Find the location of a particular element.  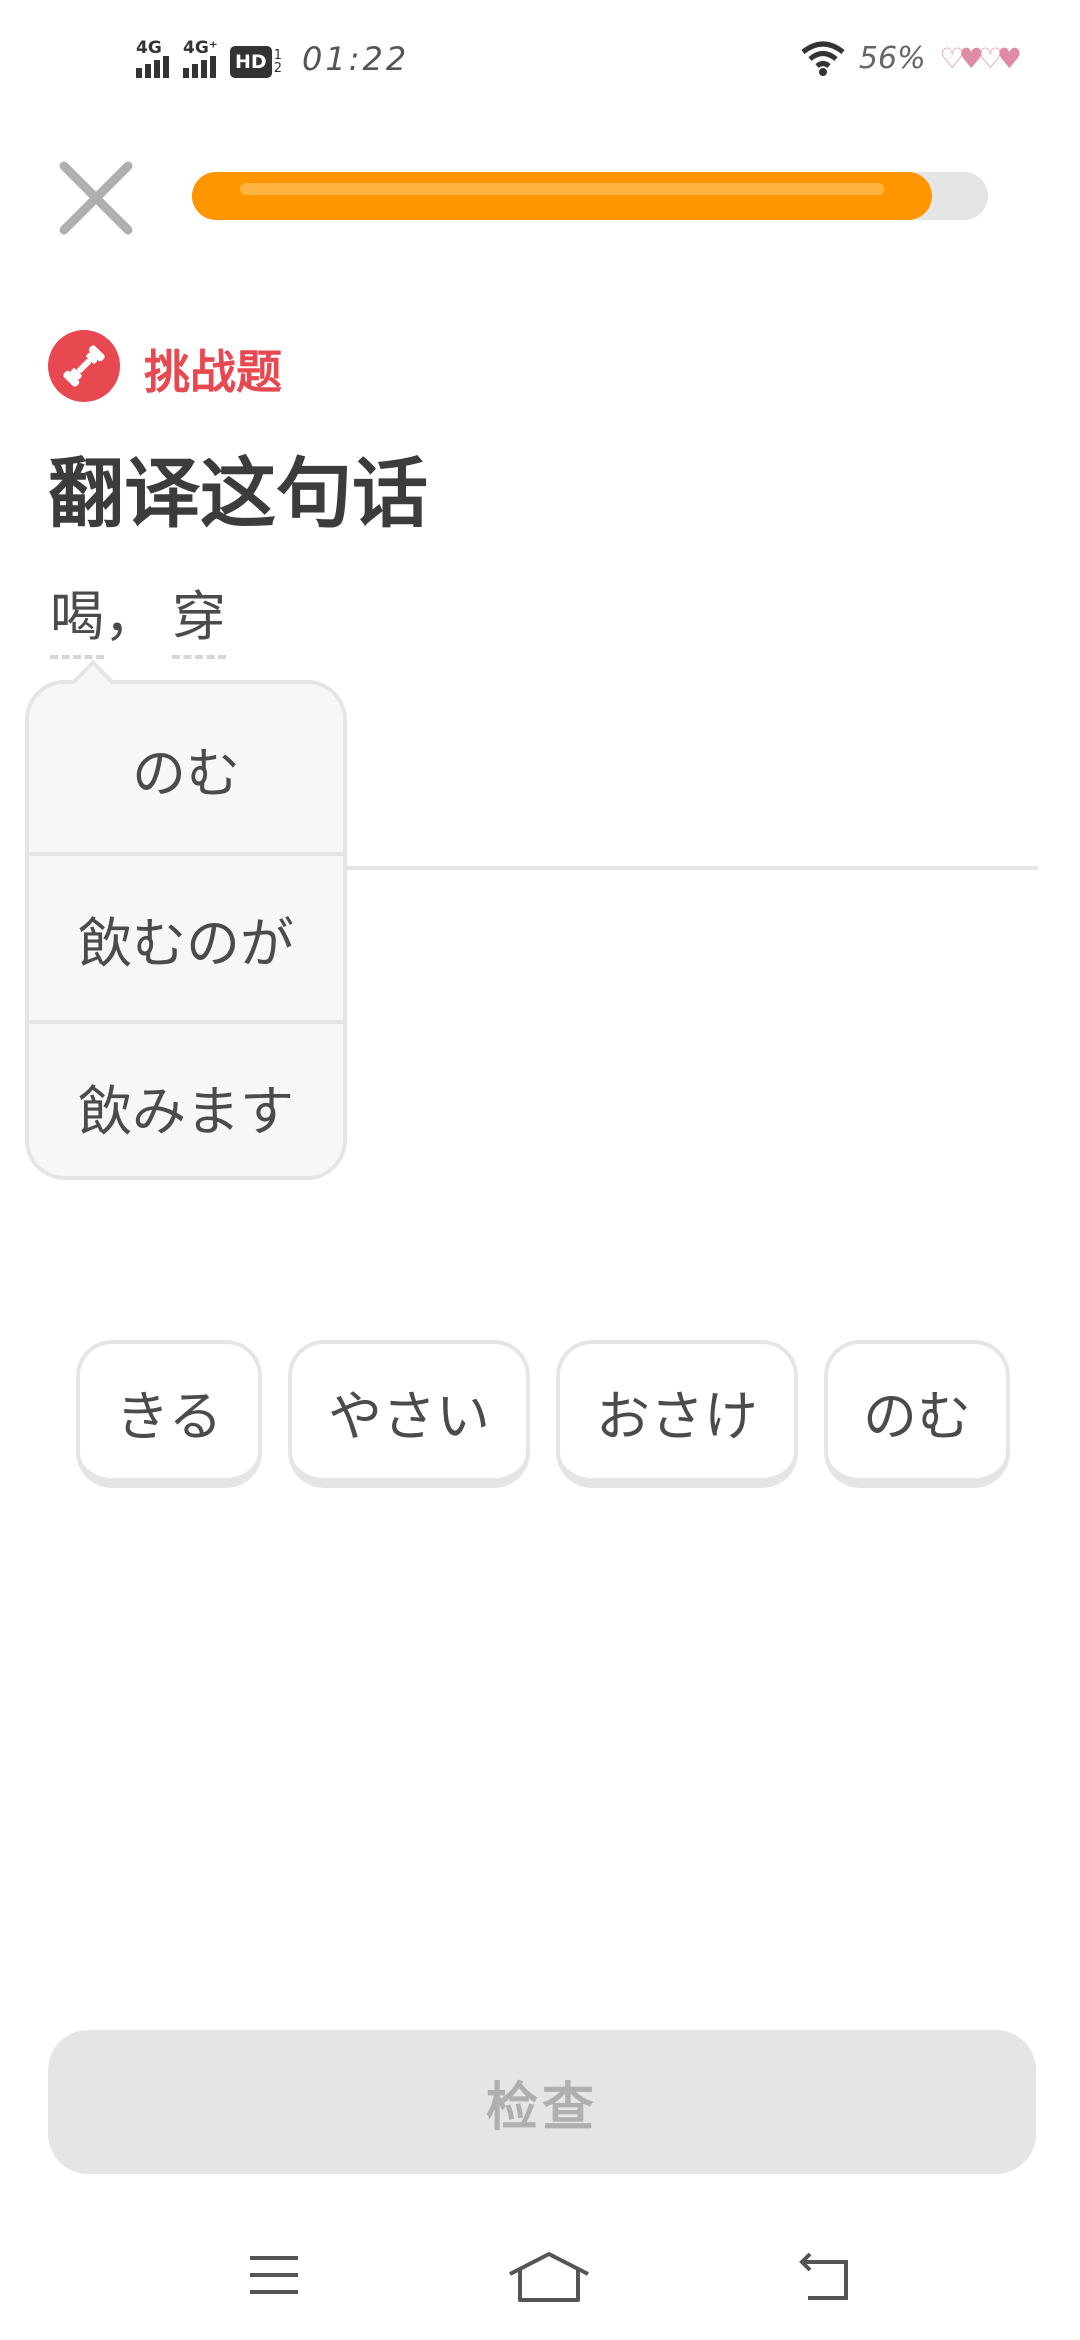

challenge-label: 挑战题 is located at coordinates (213, 372).